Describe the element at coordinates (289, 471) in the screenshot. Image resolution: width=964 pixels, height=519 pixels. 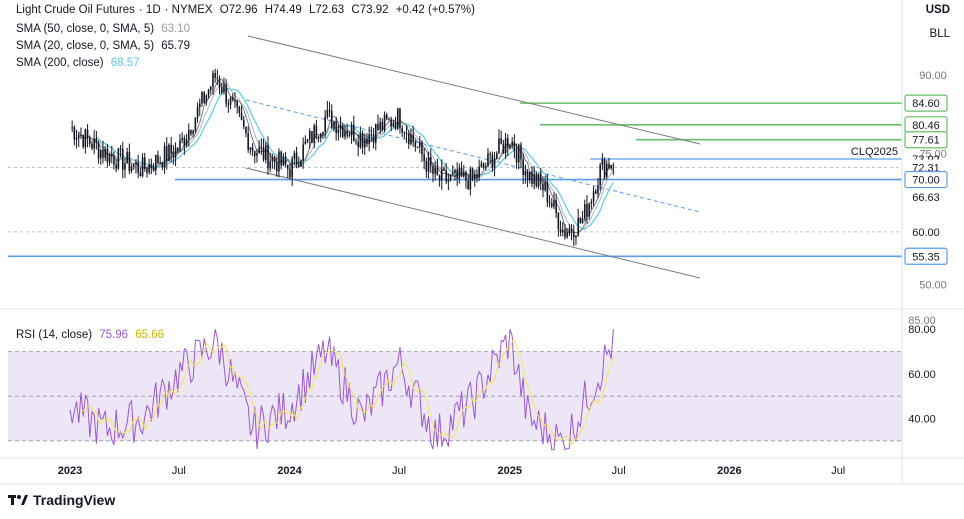
I see `time-tick-label: 2024` at that location.